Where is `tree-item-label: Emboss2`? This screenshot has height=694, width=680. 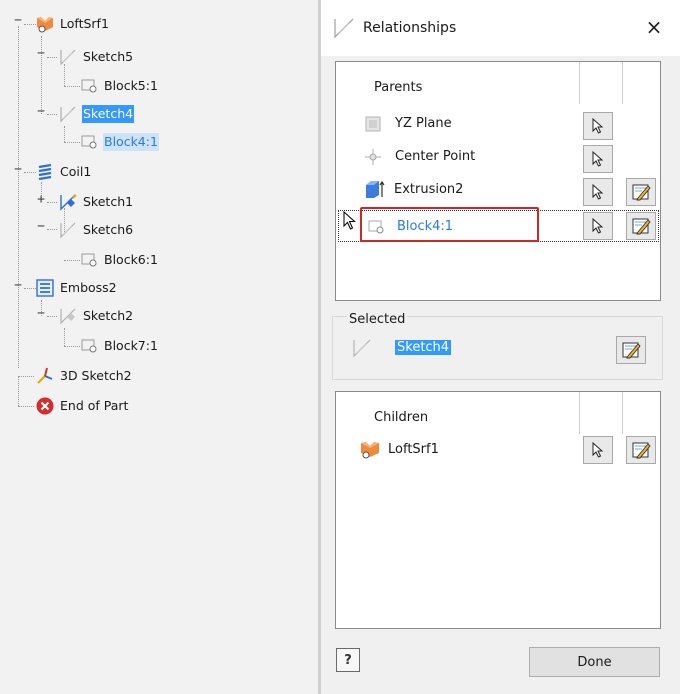 tree-item-label: Emboss2 is located at coordinates (88, 287).